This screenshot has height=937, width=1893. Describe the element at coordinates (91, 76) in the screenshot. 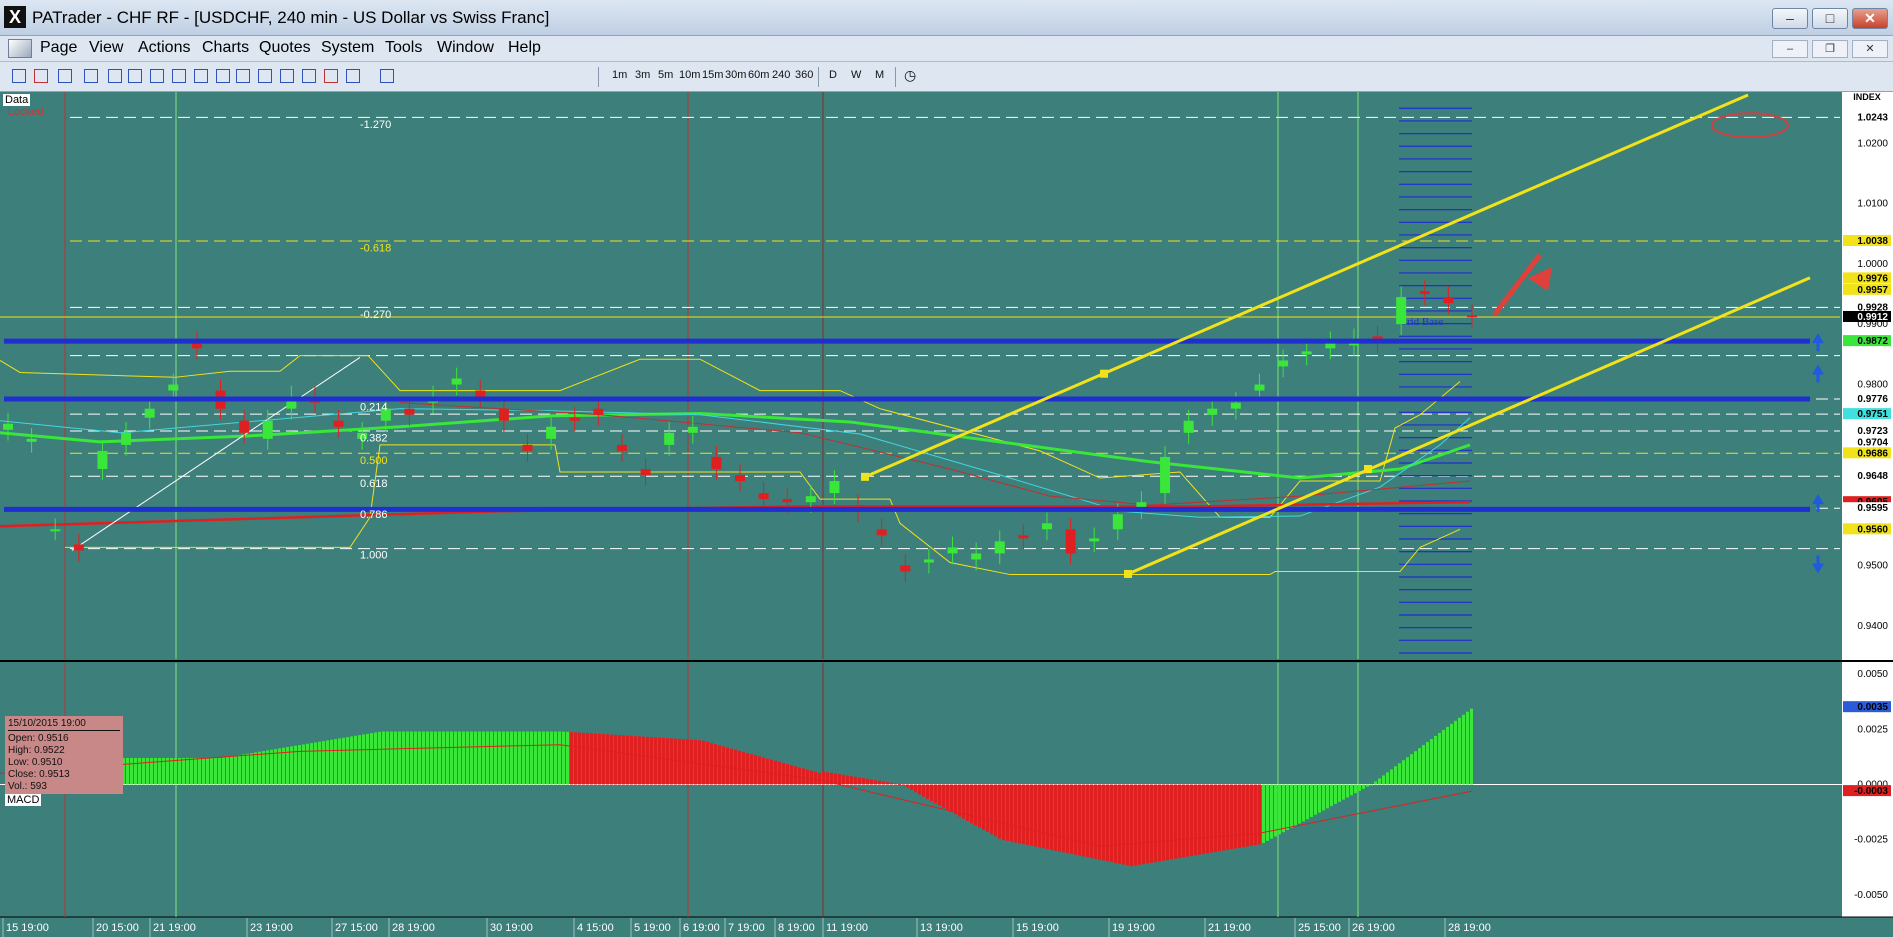

I see `plus-icon` at that location.